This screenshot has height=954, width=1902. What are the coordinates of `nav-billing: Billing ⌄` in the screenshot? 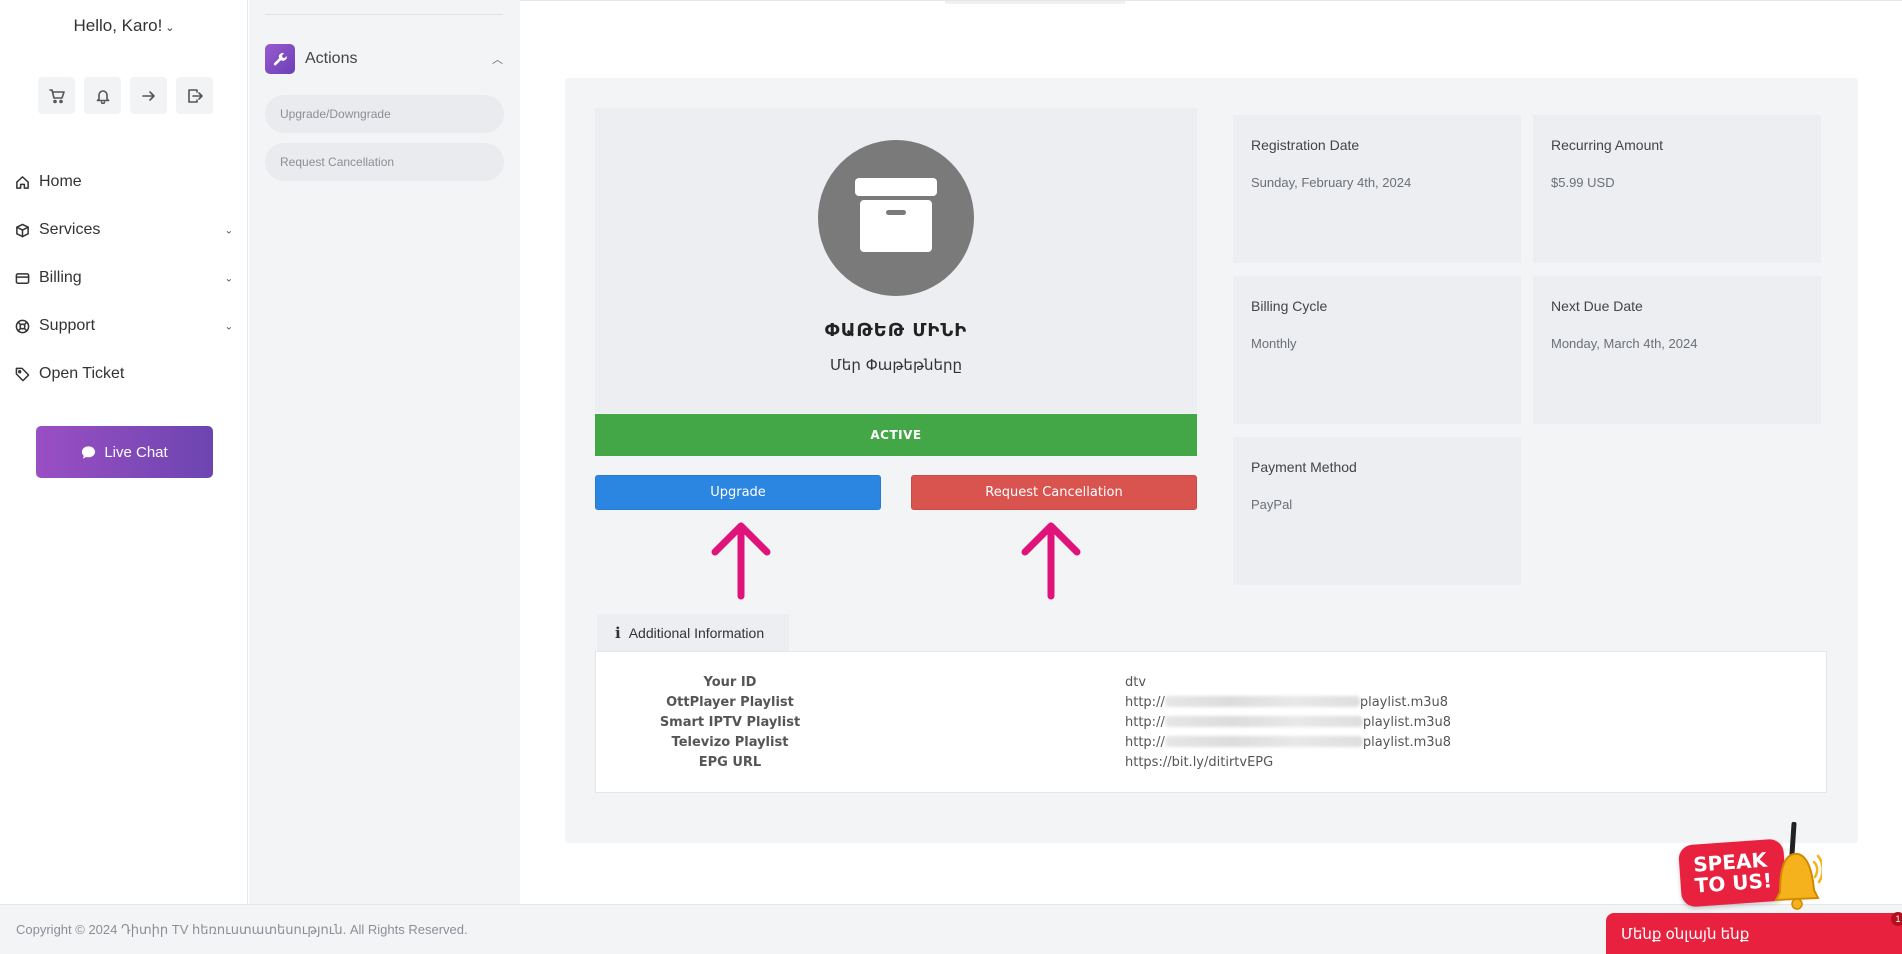 It's located at (124, 278).